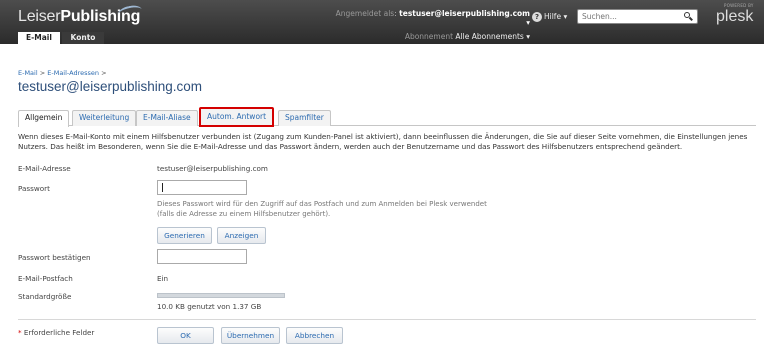 The image size is (764, 356). What do you see at coordinates (250, 335) in the screenshot?
I see `apply-button: Übernehmen` at bounding box center [250, 335].